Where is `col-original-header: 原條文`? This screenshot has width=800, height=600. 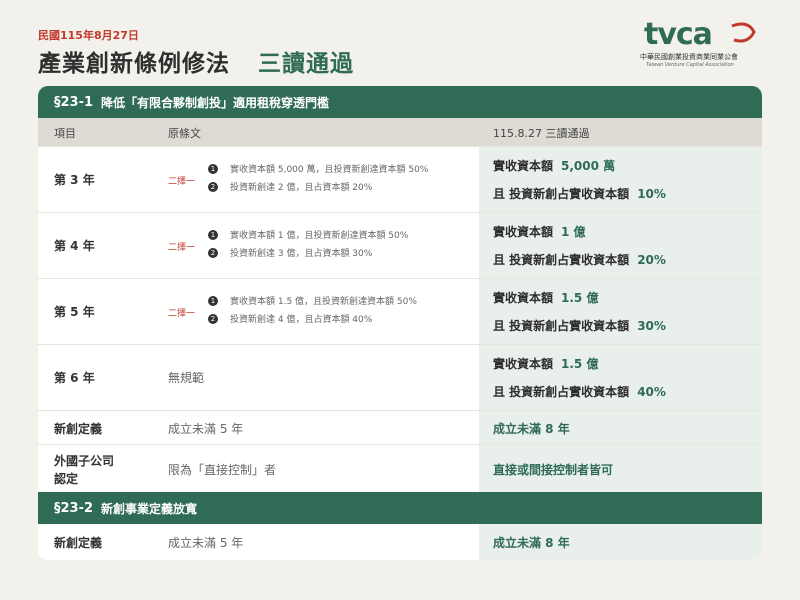 col-original-header: 原條文 is located at coordinates (184, 133).